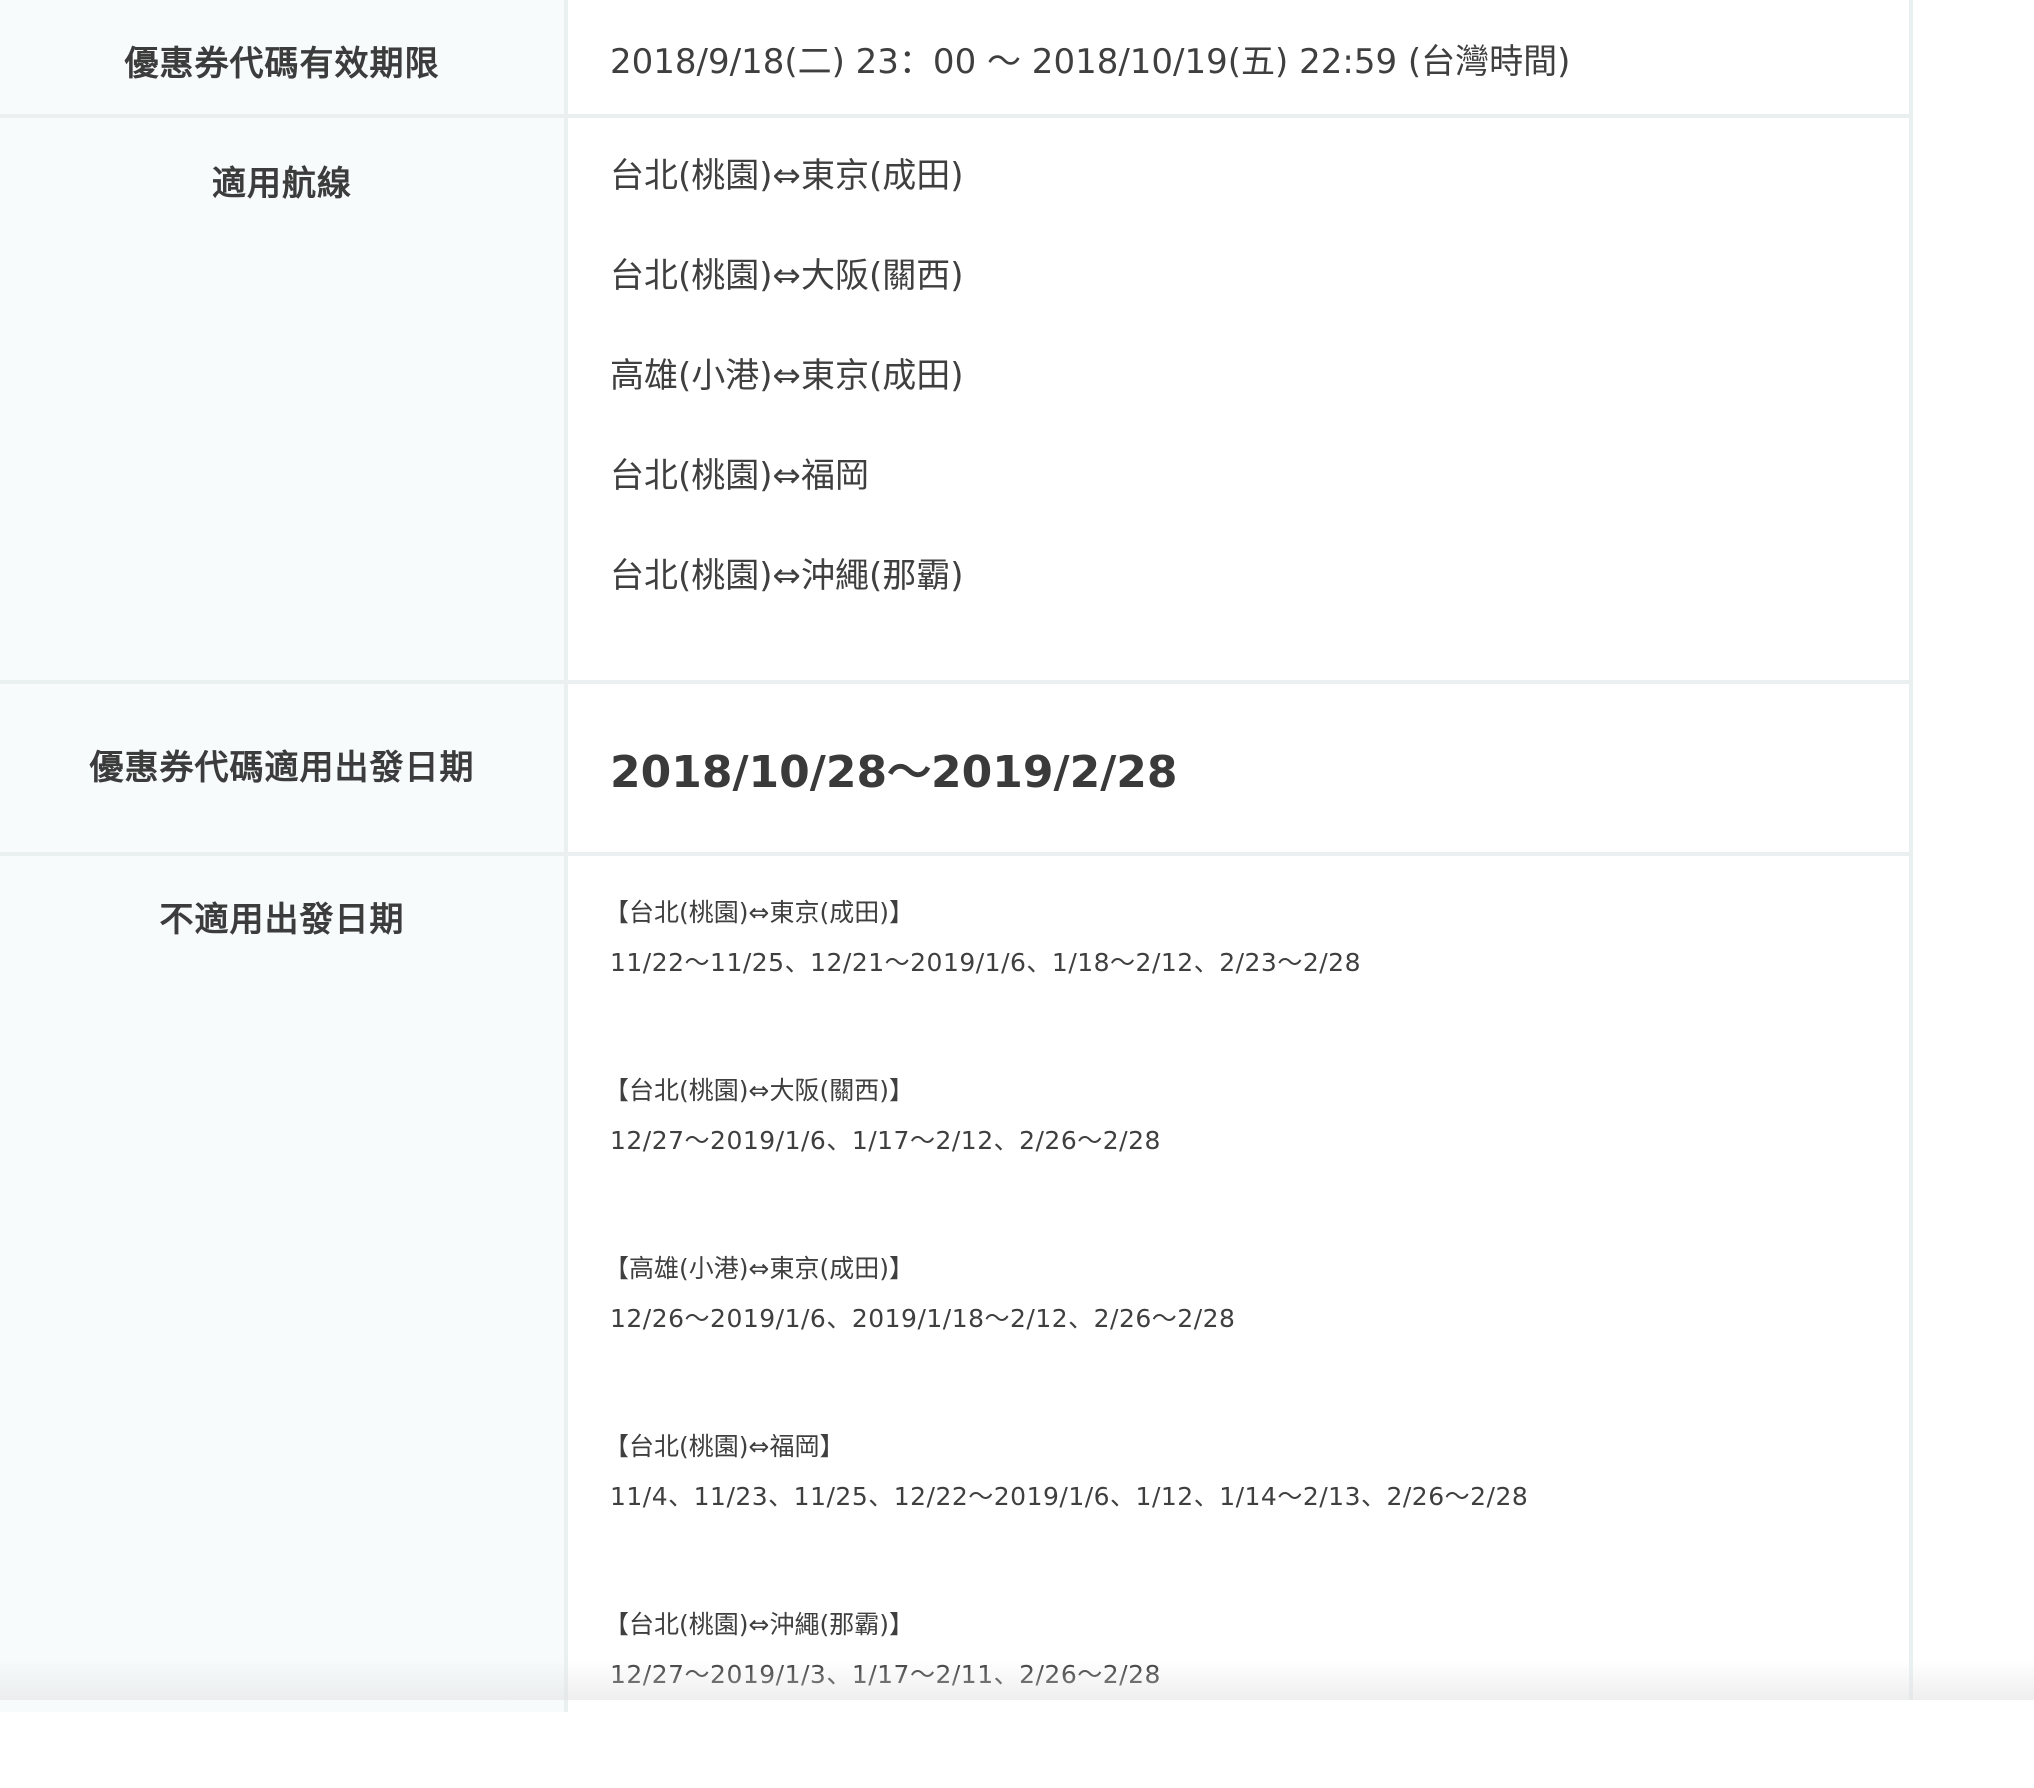 The width and height of the screenshot is (2034, 1788). I want to click on route-item: 台北(桃園)⇔福岡, so click(1261, 504).